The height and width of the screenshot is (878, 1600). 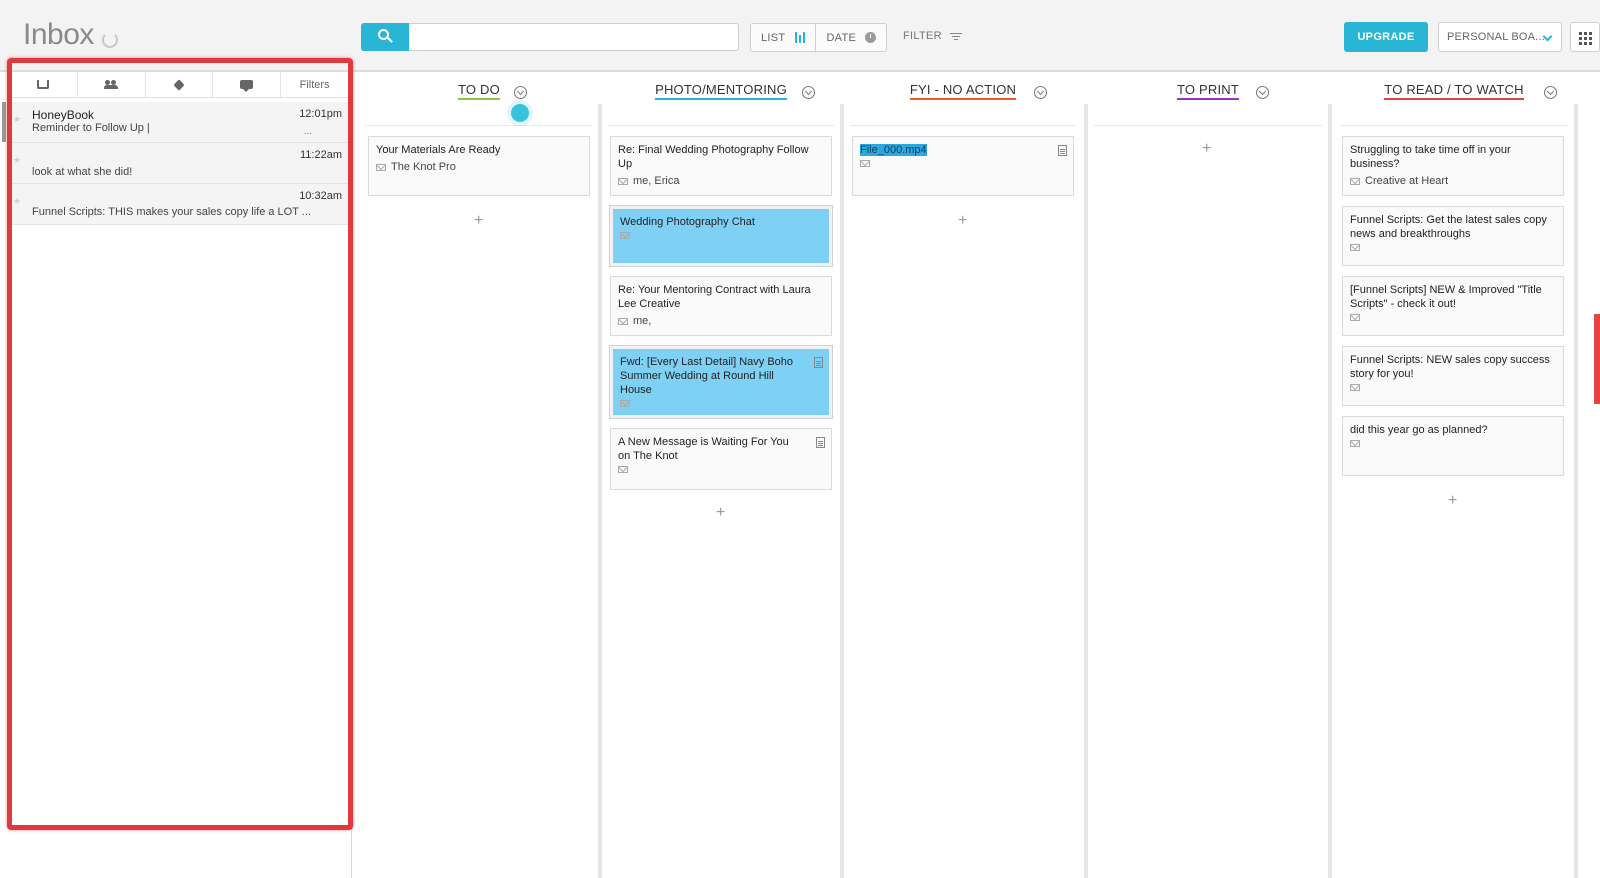 What do you see at coordinates (783, 37) in the screenshot?
I see `list-view-button: LIST` at bounding box center [783, 37].